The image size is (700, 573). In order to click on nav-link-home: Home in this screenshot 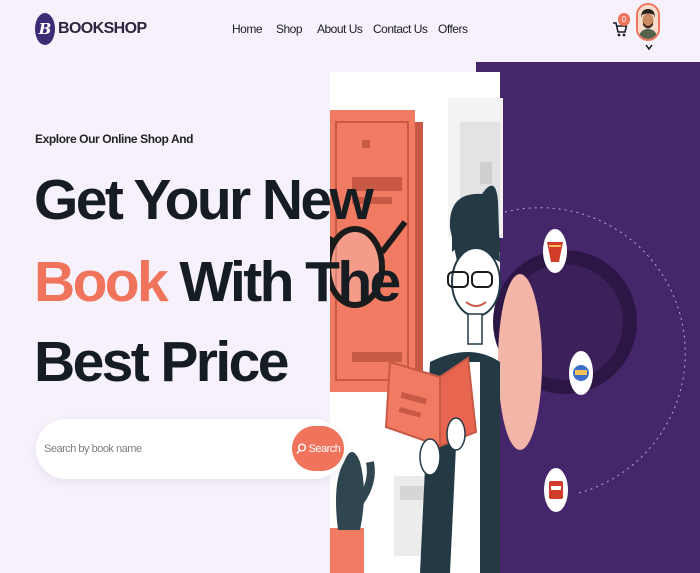, I will do `click(247, 29)`.